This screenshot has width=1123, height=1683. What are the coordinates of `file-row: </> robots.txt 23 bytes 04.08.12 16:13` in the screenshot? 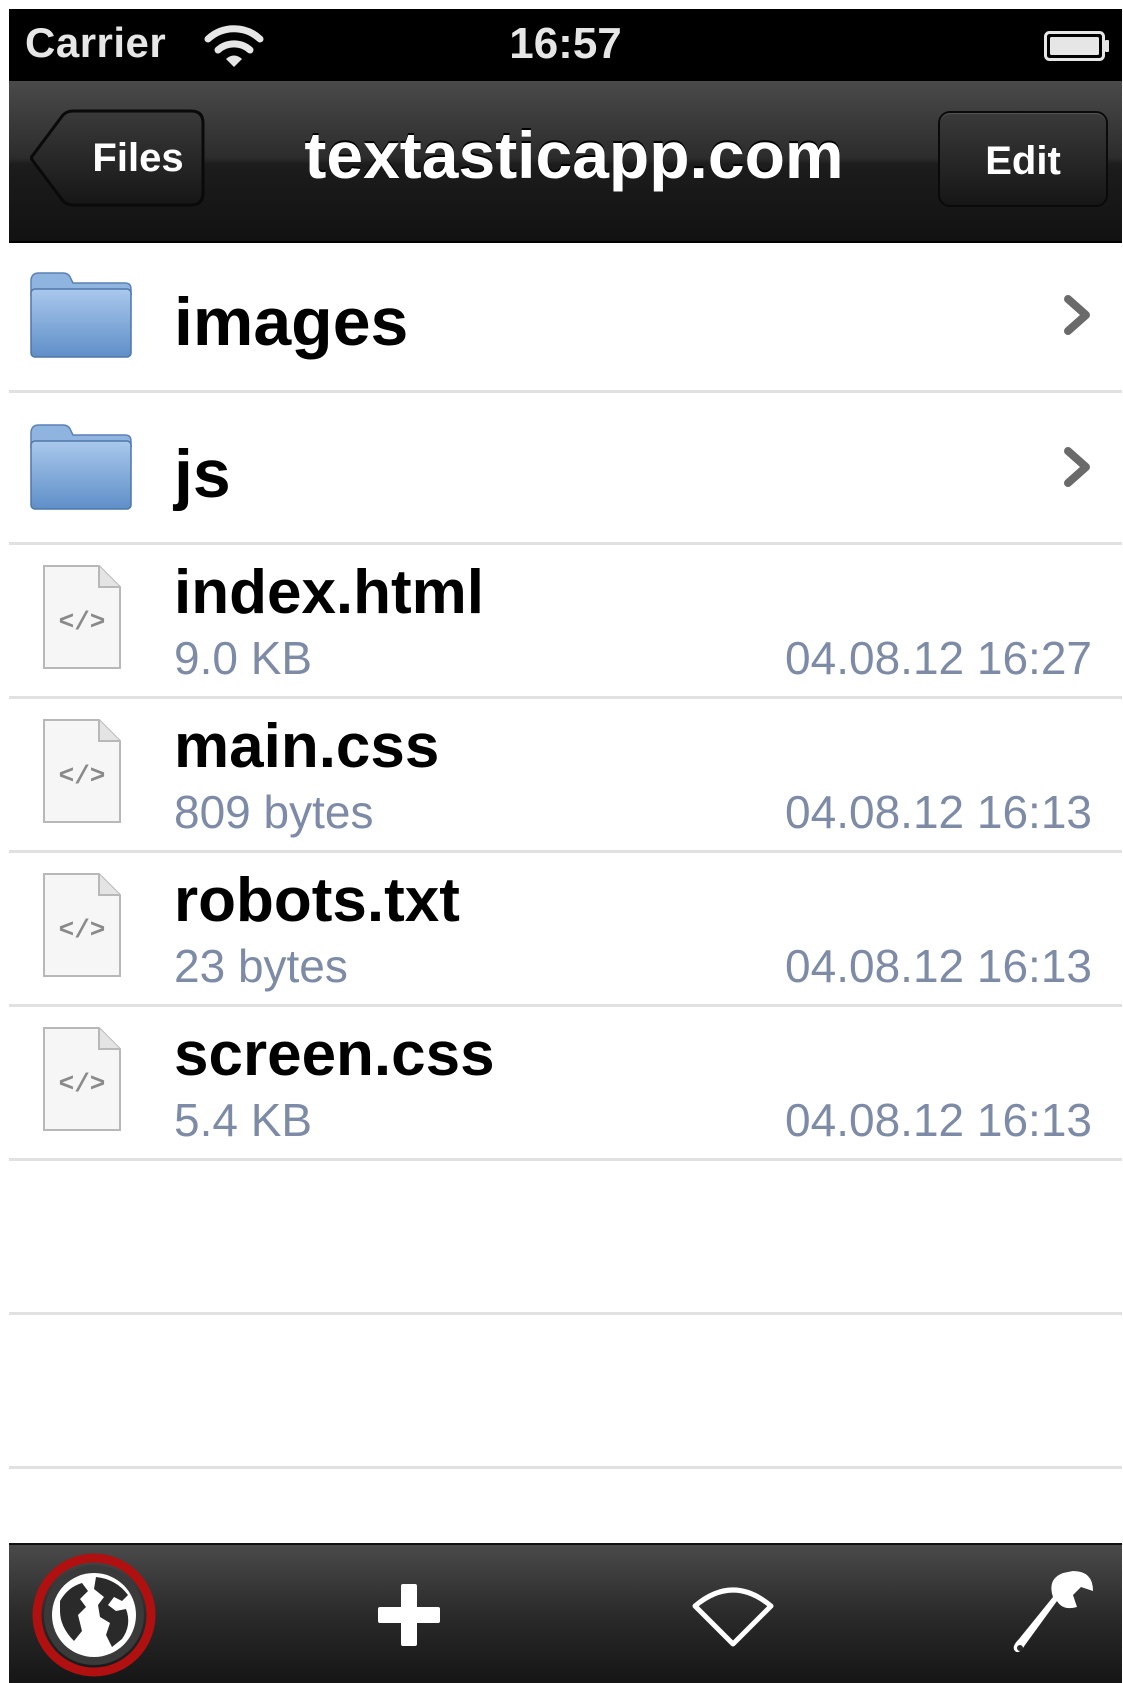 It's located at (565, 930).